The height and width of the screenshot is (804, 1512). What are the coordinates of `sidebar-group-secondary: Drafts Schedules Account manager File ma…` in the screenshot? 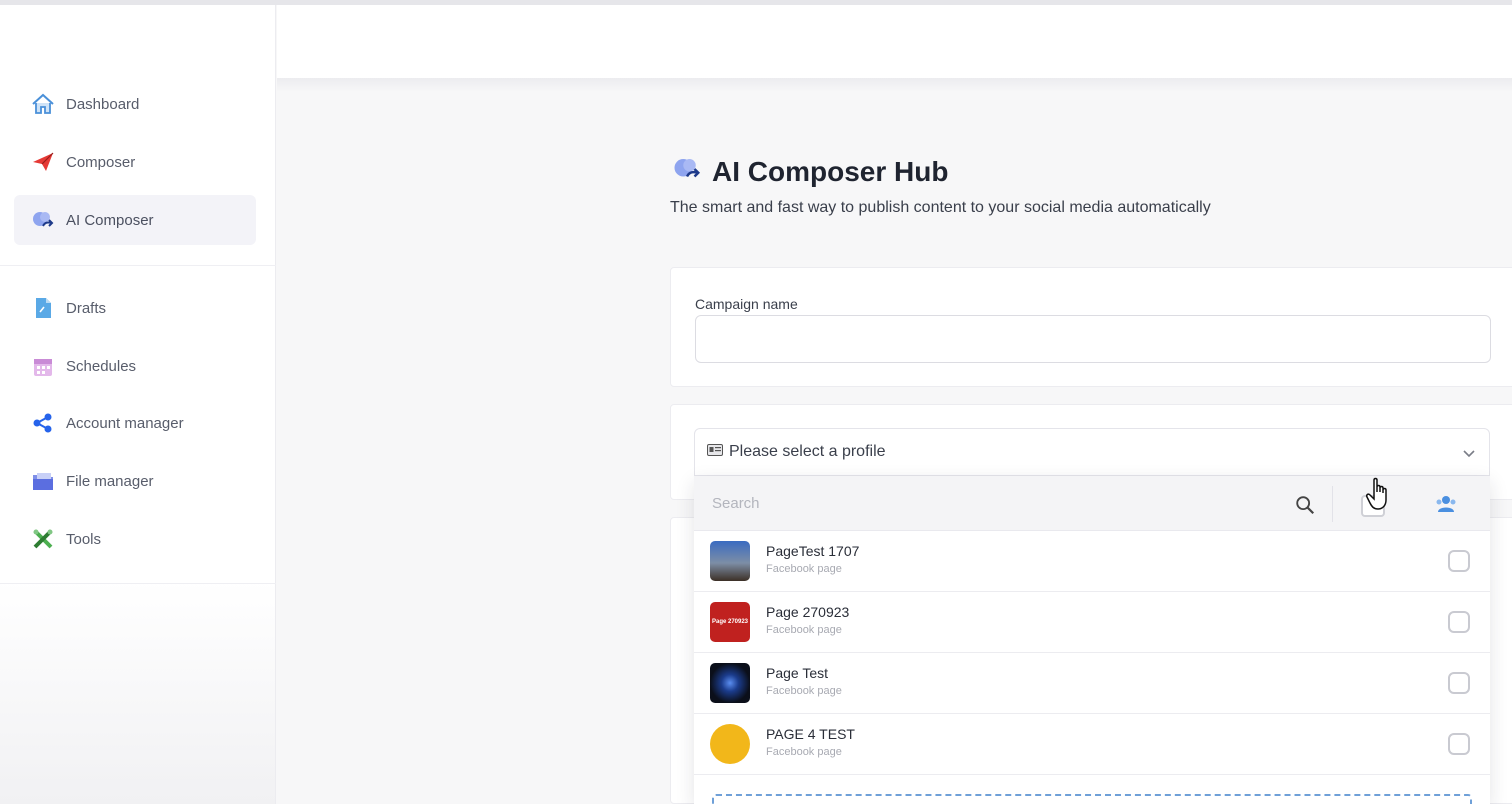 It's located at (138, 430).